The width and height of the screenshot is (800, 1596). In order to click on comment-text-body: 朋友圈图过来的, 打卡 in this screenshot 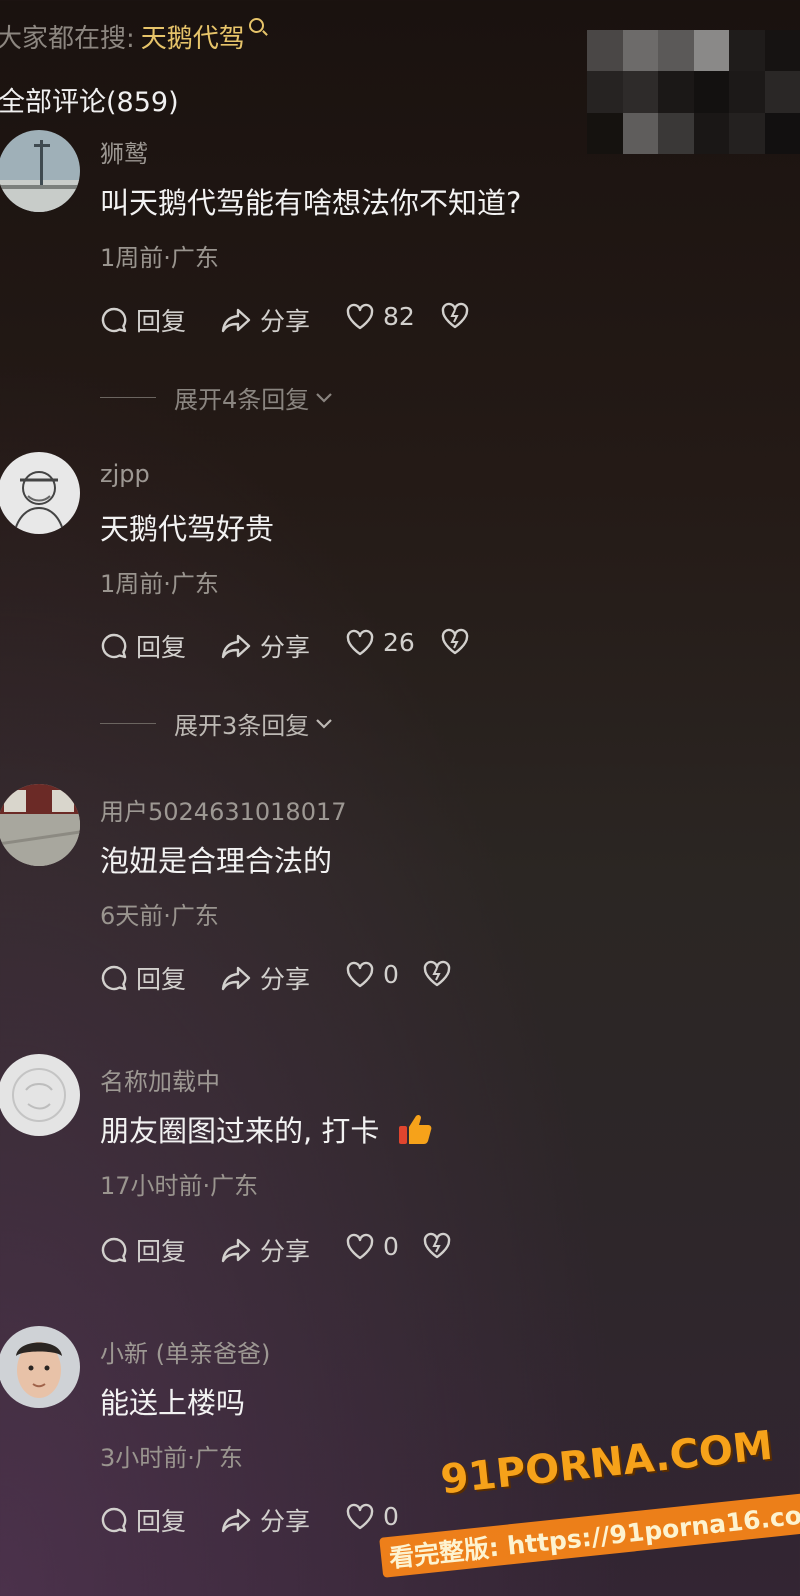, I will do `click(240, 1131)`.